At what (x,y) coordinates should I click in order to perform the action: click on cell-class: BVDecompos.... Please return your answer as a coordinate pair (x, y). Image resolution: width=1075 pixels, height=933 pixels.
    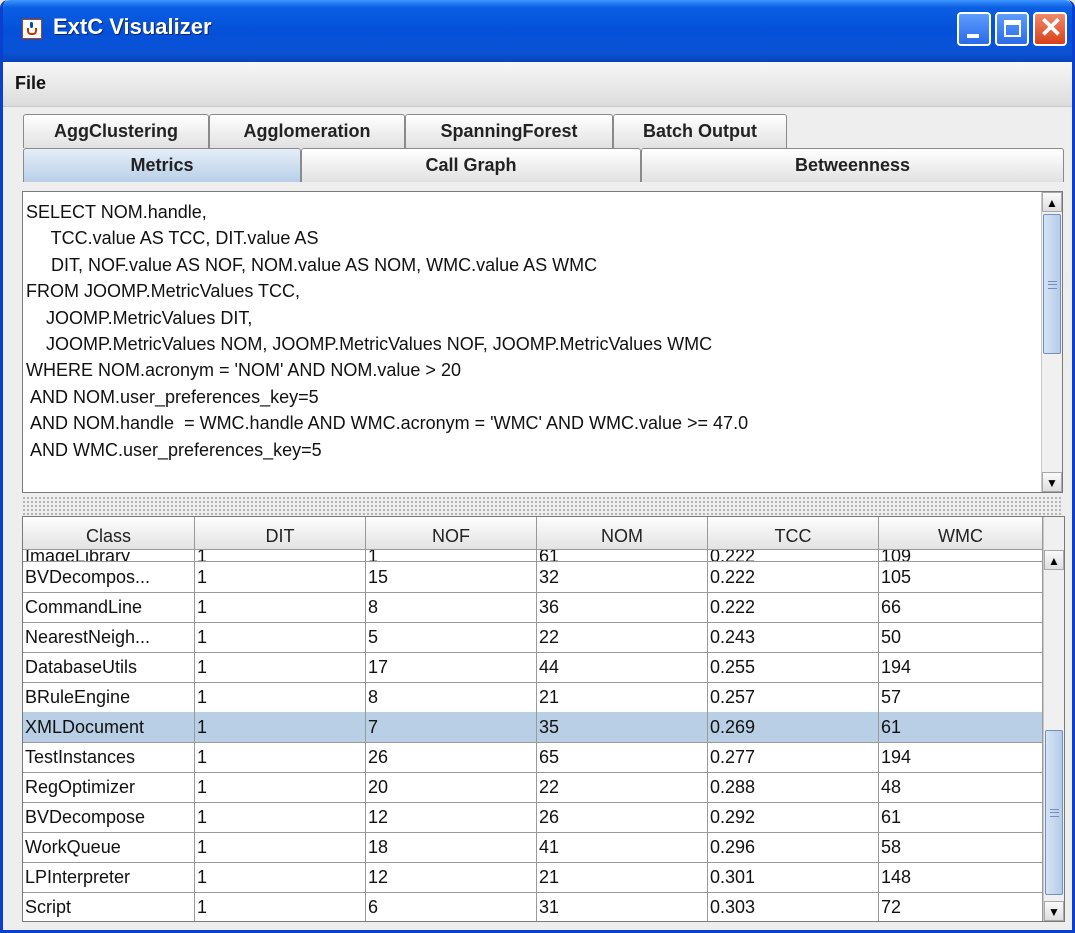
    Looking at the image, I should click on (109, 577).